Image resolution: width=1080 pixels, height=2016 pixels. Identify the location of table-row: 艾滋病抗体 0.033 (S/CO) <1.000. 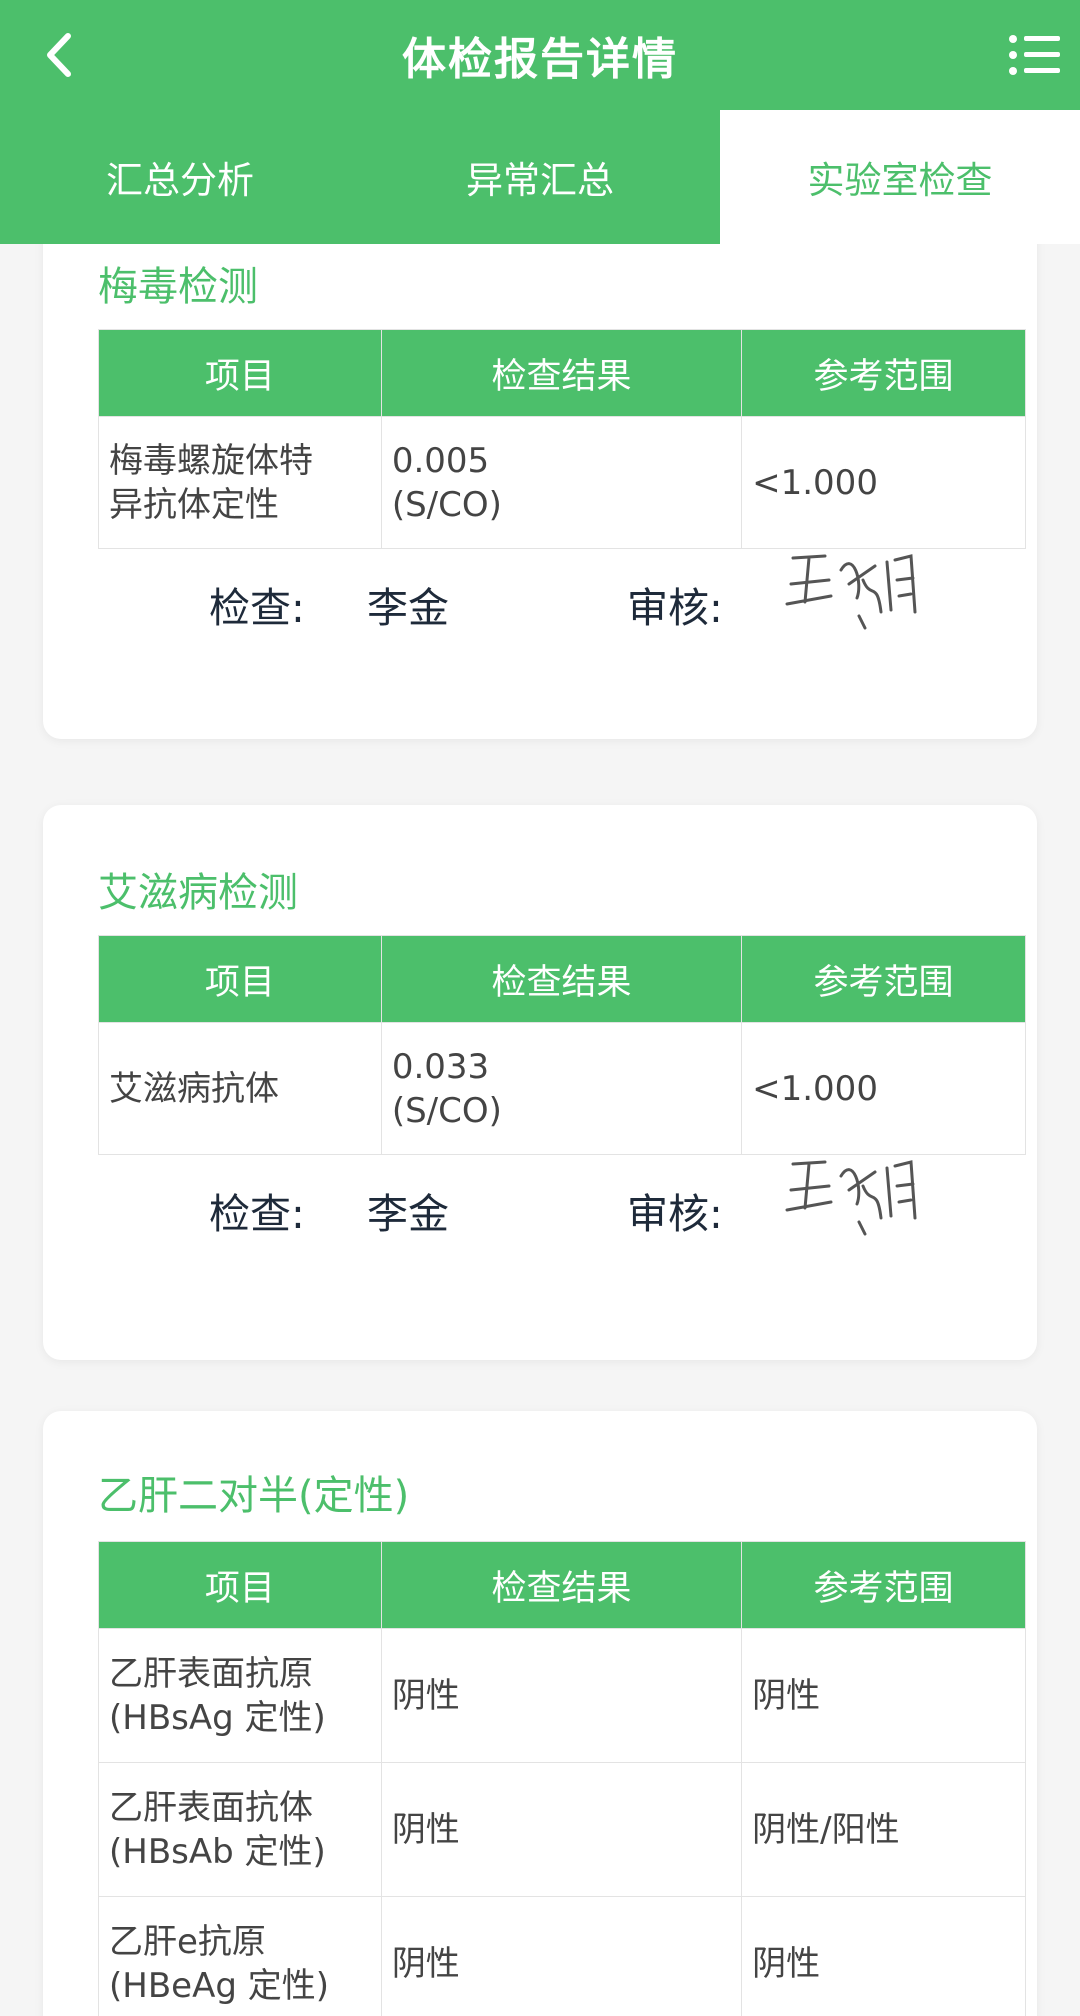
(562, 1088).